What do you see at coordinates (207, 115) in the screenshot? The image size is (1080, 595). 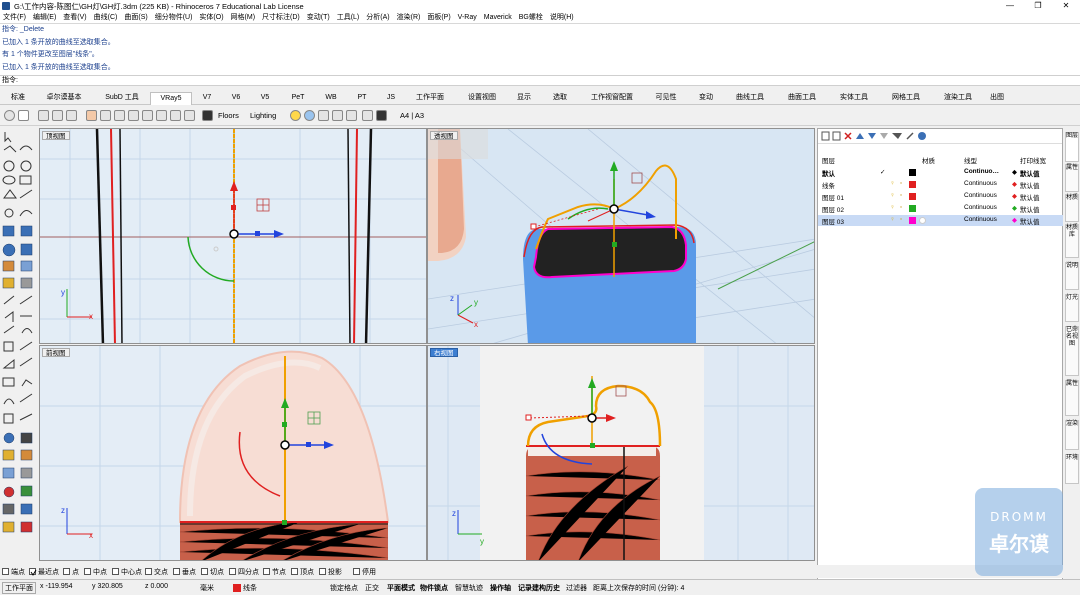 I see `floors-icon` at bounding box center [207, 115].